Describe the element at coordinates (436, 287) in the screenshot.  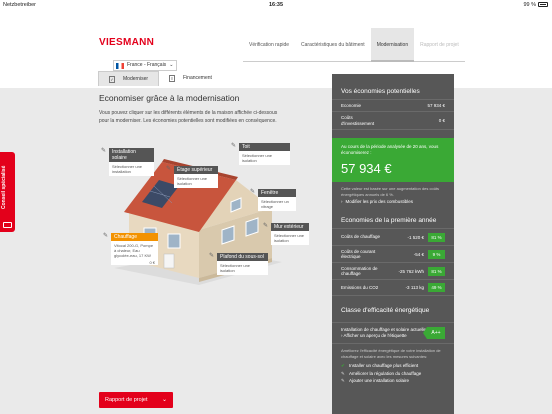
I see `percent-badge: 49 %` at that location.